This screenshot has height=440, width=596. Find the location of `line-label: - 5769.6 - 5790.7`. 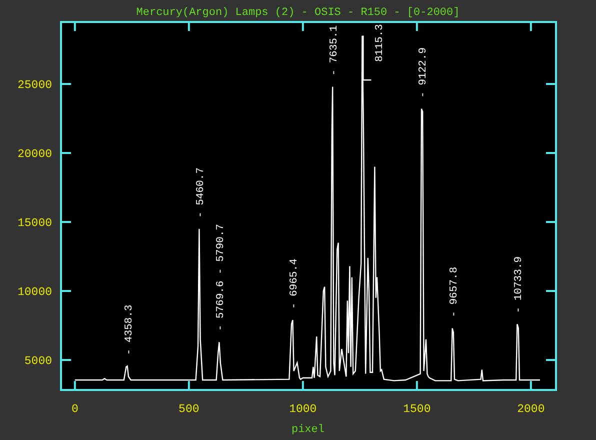

line-label: - 5769.6 - 5790.7 is located at coordinates (221, 278).